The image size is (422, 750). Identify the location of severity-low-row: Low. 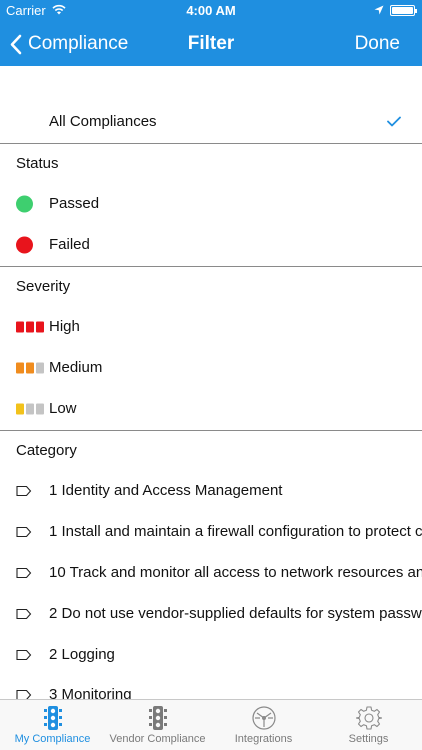
(211, 408).